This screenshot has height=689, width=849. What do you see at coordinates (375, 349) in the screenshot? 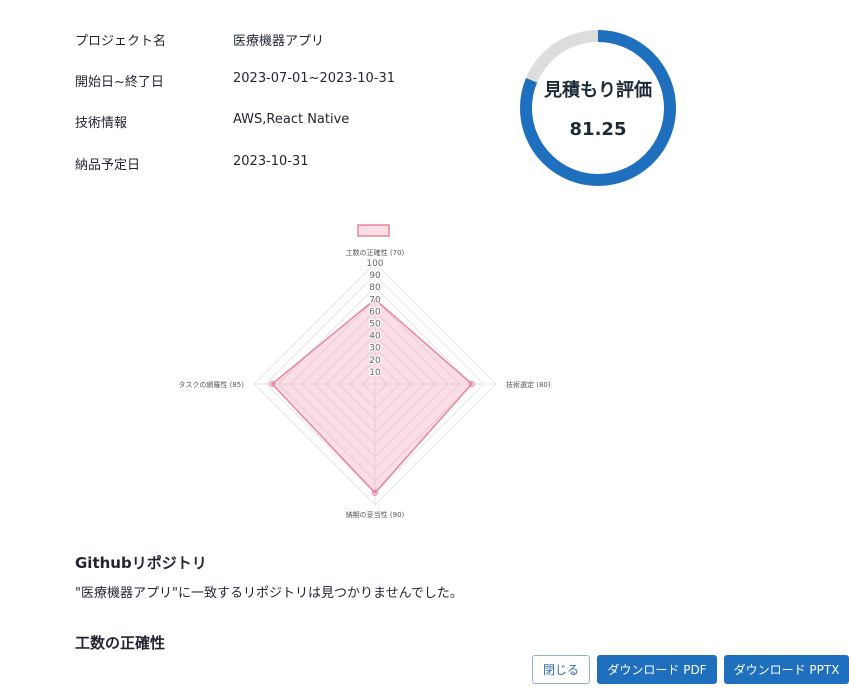
I see `radar-tick-label: 30` at bounding box center [375, 349].